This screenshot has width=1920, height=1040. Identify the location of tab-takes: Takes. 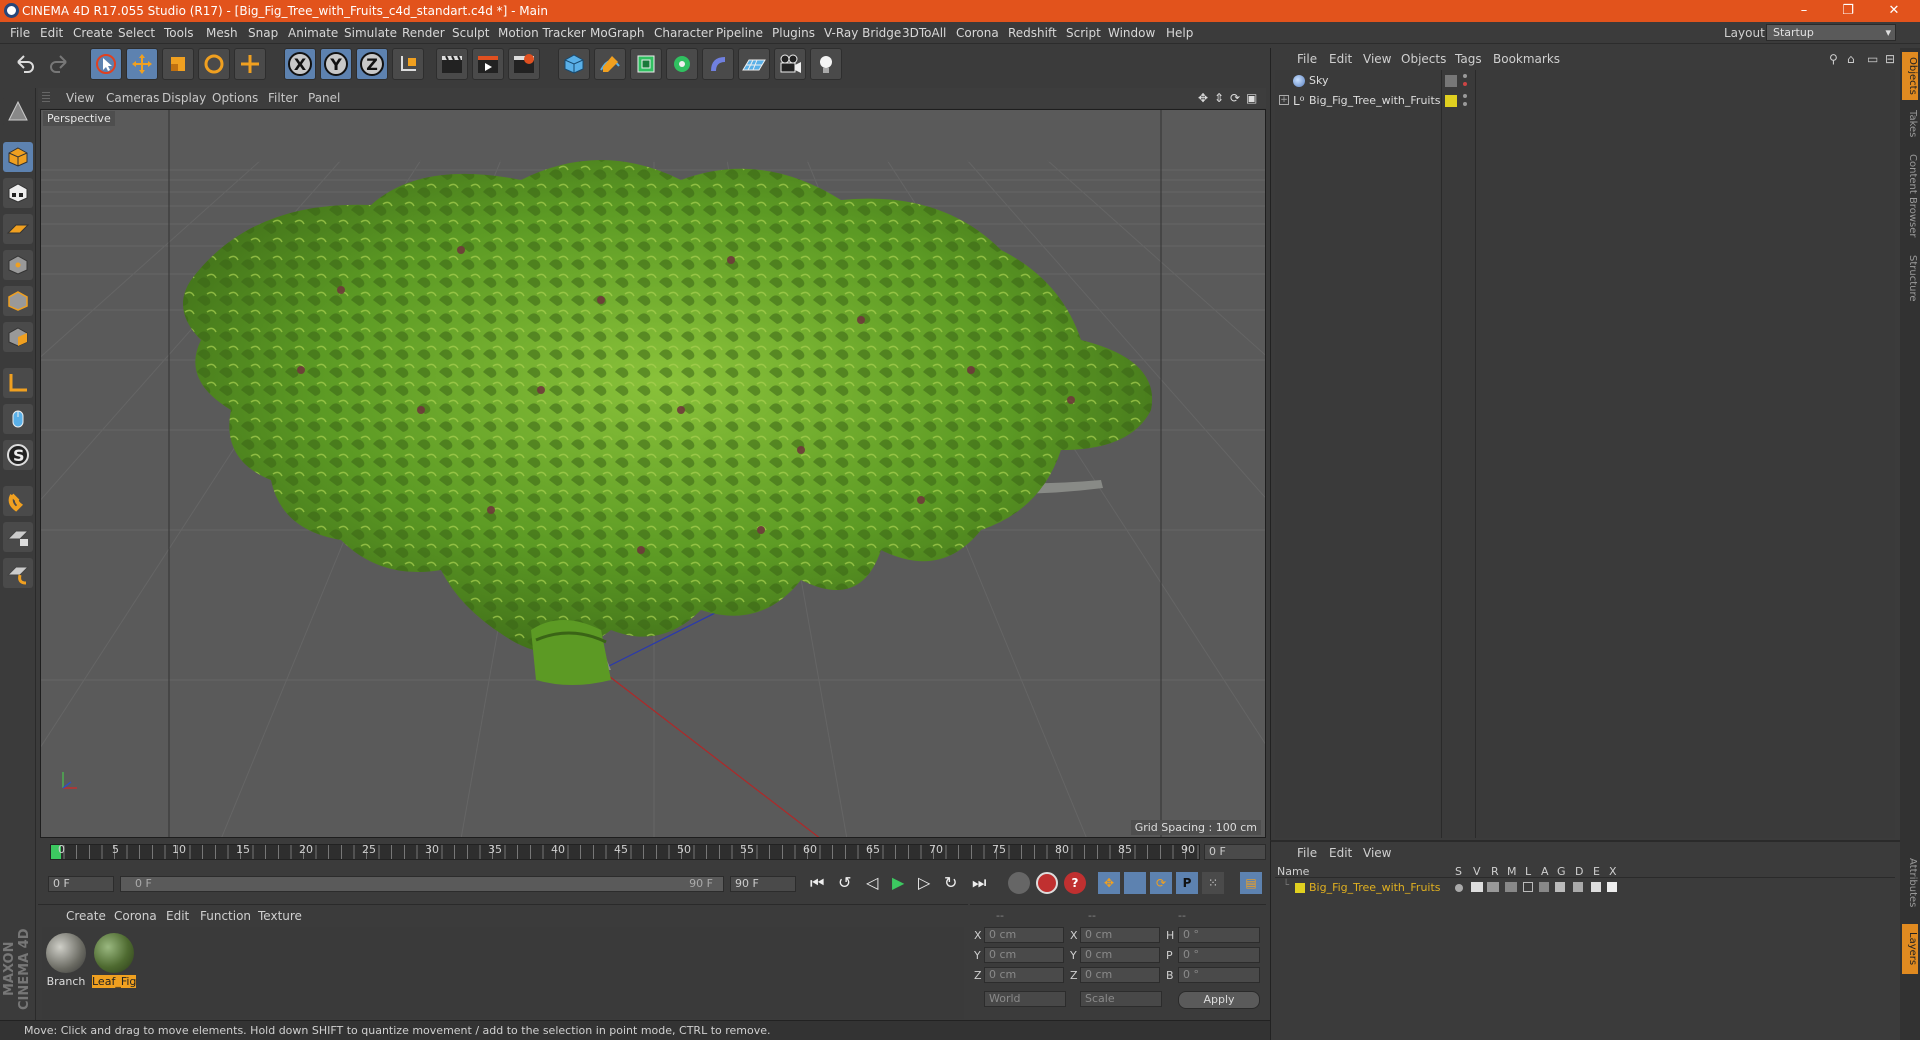
(1910, 124).